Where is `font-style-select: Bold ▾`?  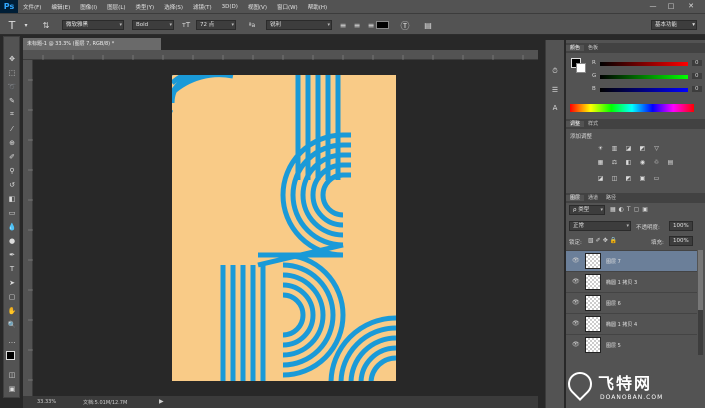 font-style-select: Bold ▾ is located at coordinates (153, 25).